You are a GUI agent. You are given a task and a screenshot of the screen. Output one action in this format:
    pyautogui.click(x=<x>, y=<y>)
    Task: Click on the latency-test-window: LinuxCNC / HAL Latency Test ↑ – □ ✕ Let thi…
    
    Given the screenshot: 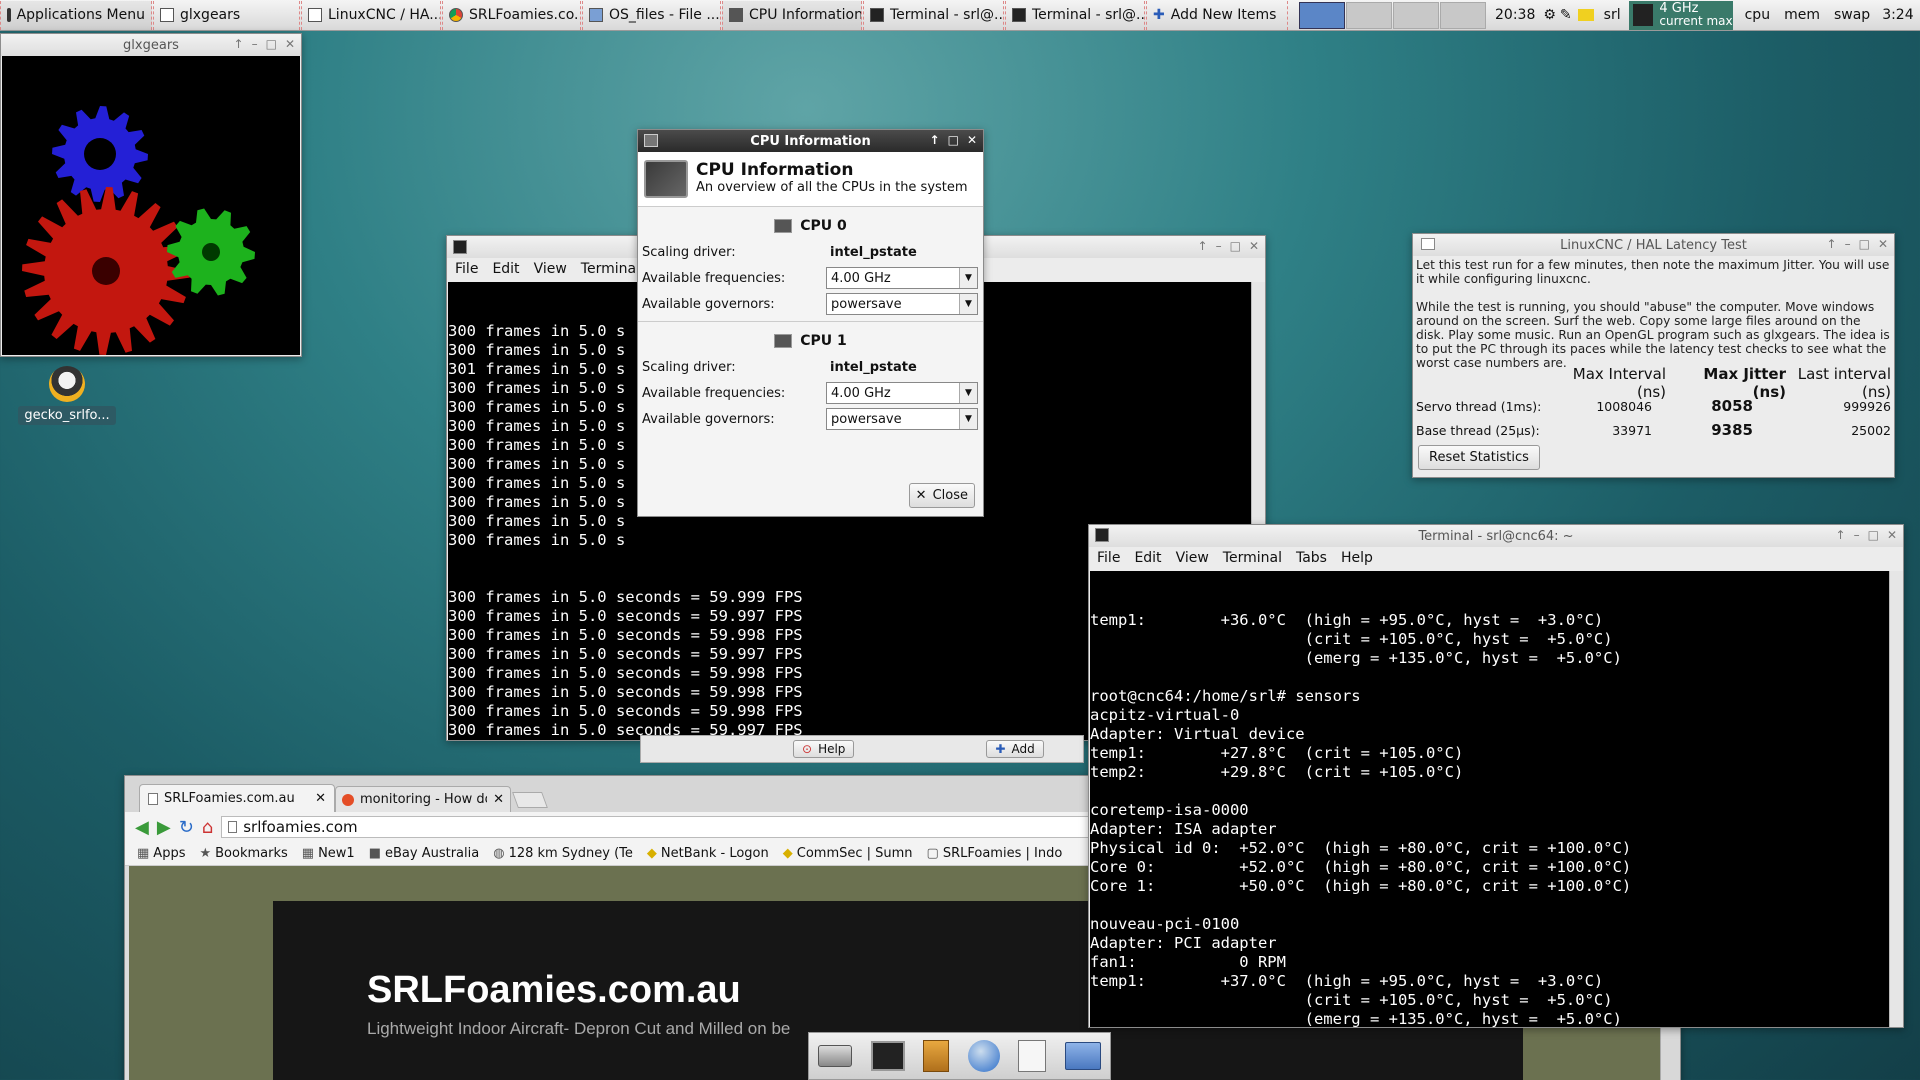 What is the action you would take?
    pyautogui.click(x=1653, y=355)
    